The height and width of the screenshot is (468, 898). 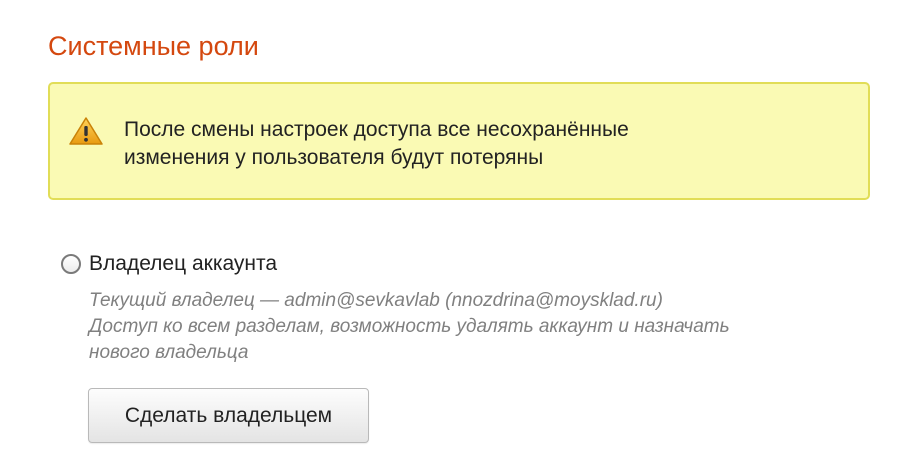 I want to click on make-owner-button: Сделать владельцем, so click(x=228, y=415).